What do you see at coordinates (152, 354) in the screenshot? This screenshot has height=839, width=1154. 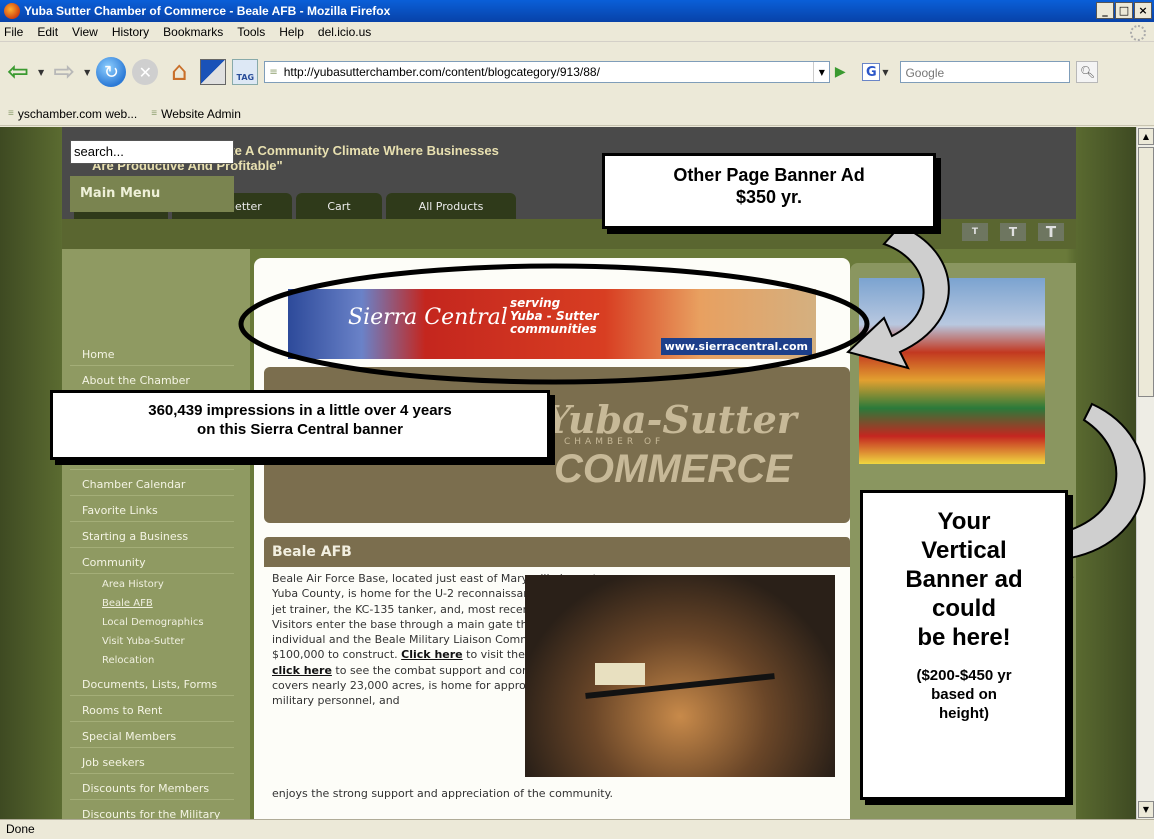 I see `menu-item-home: Home` at bounding box center [152, 354].